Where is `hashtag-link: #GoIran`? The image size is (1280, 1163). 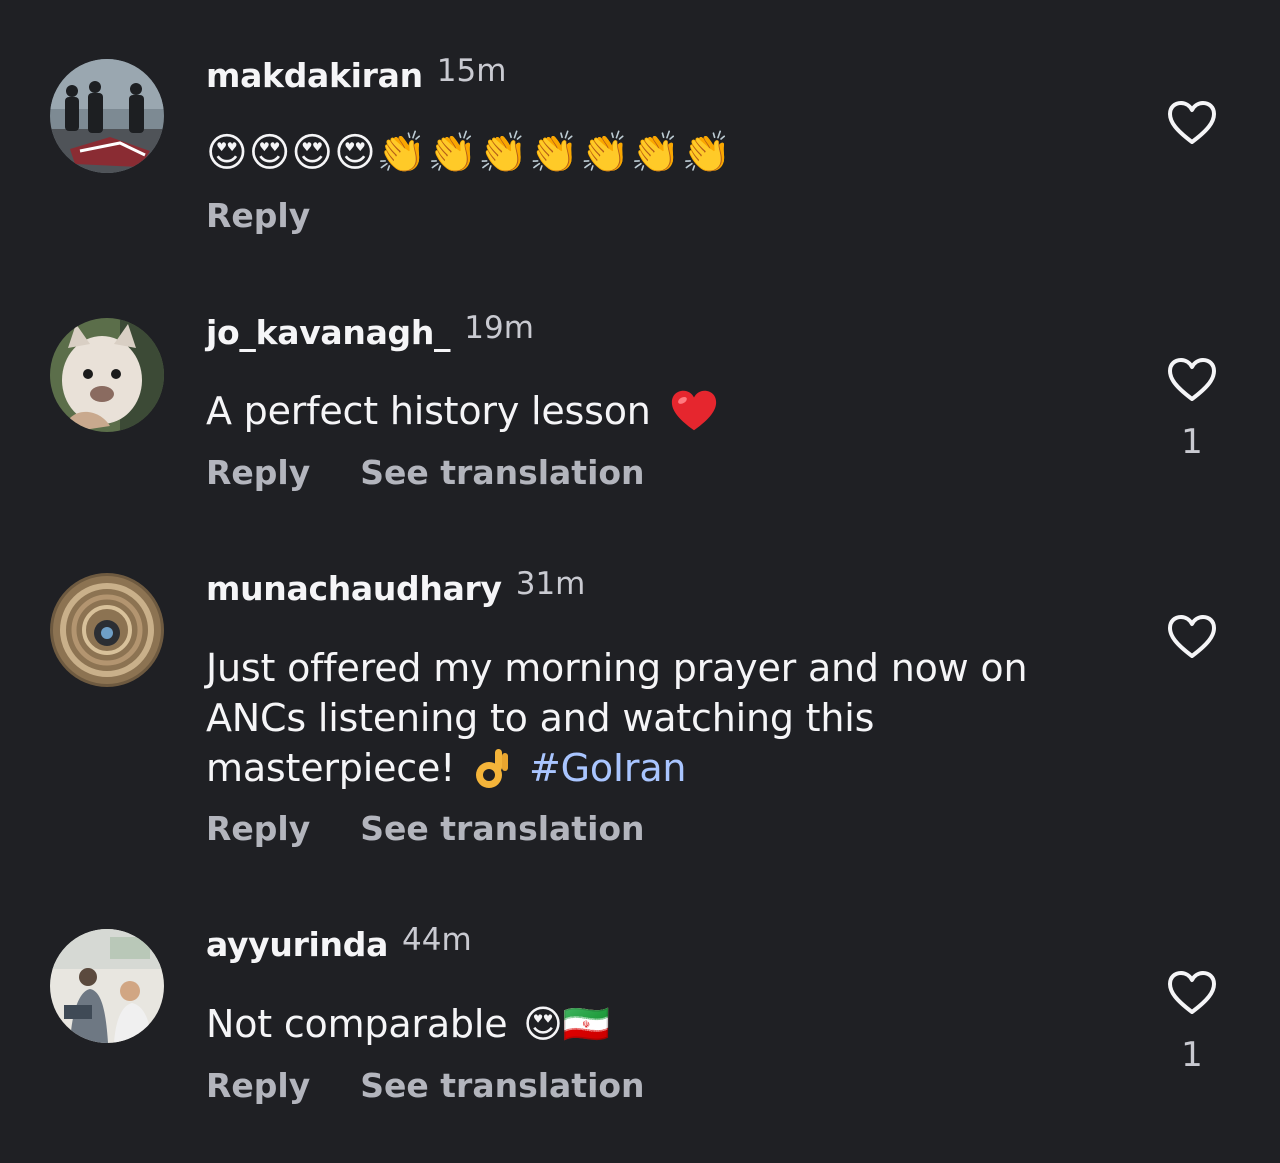 hashtag-link: #GoIran is located at coordinates (608, 768).